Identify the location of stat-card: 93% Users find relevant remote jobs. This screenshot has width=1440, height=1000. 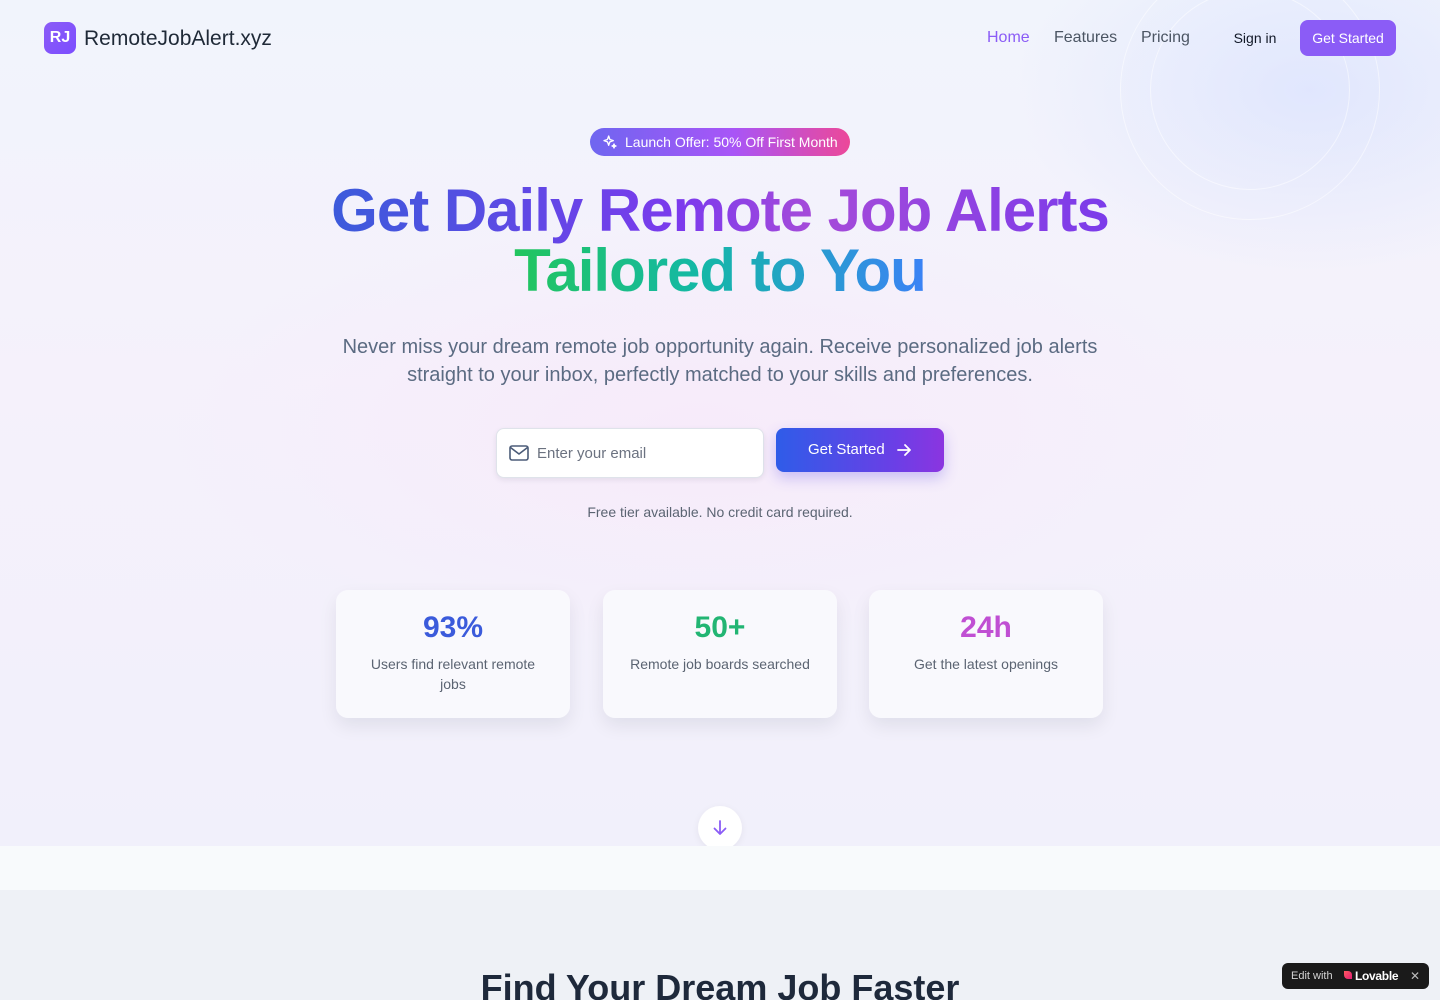
(453, 654).